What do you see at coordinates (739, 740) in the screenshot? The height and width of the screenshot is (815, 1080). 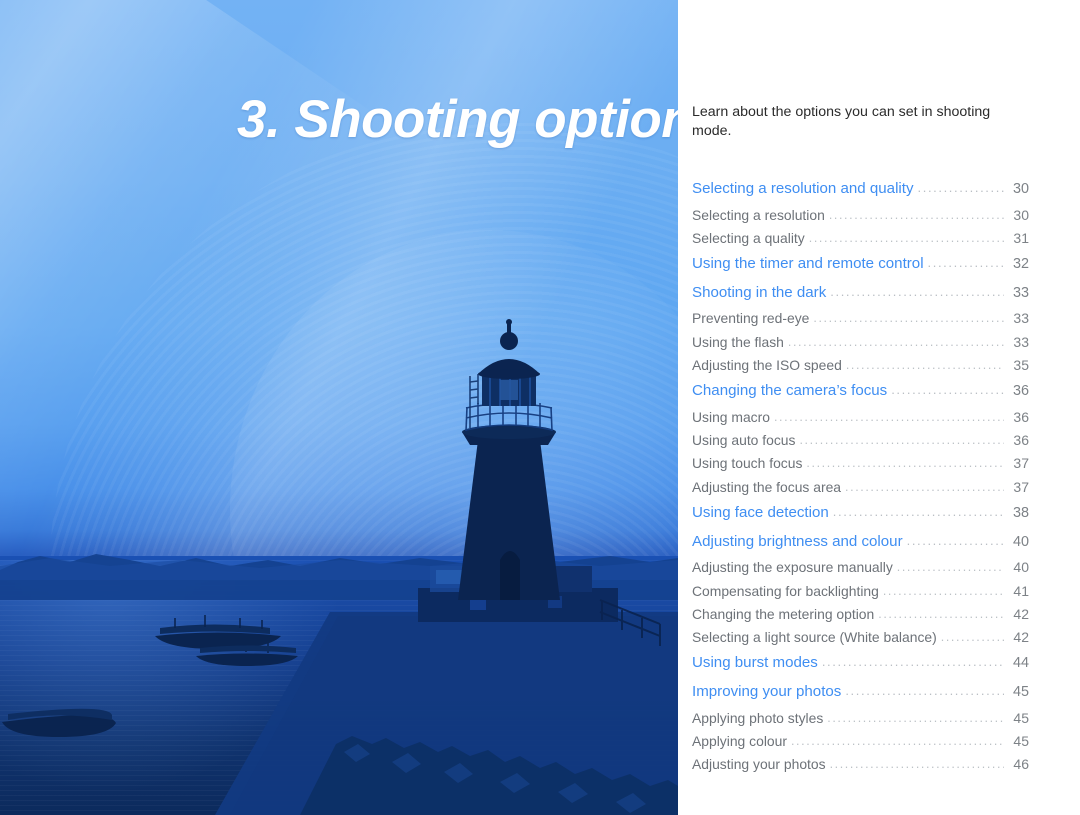 I see `toc-entry-label: Applying colour` at bounding box center [739, 740].